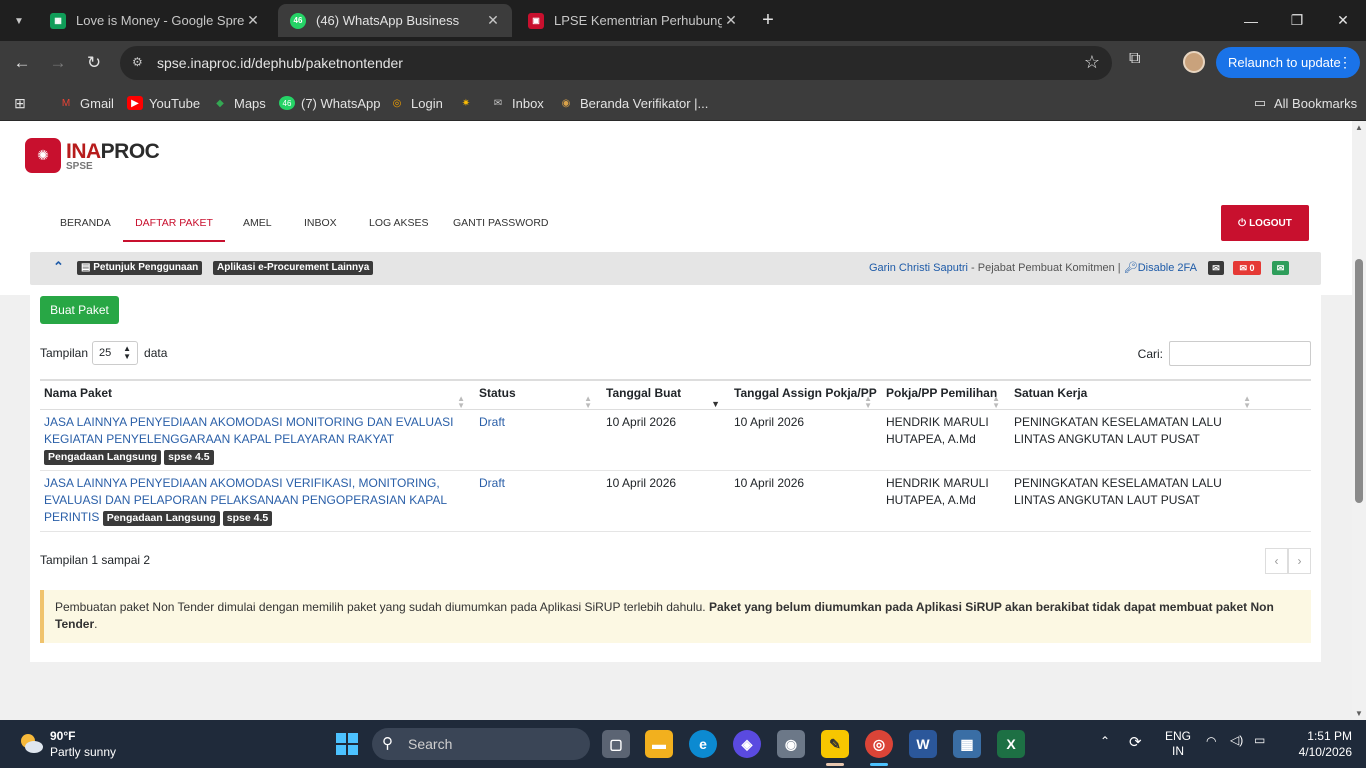  Describe the element at coordinates (1345, 62) in the screenshot. I see `more-icon: ⋮` at that location.